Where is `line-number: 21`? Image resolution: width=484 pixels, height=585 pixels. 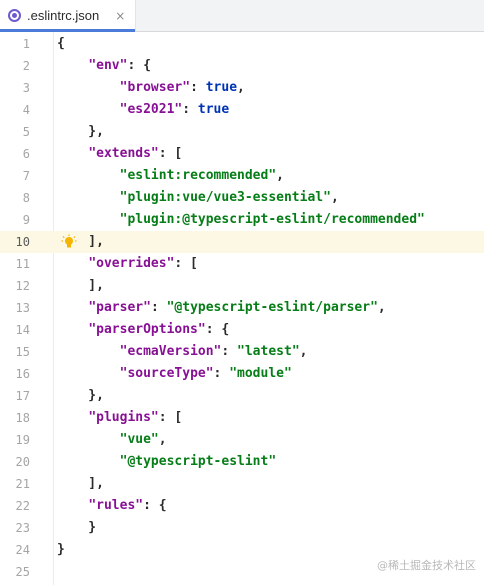 line-number: 21 is located at coordinates (15, 484).